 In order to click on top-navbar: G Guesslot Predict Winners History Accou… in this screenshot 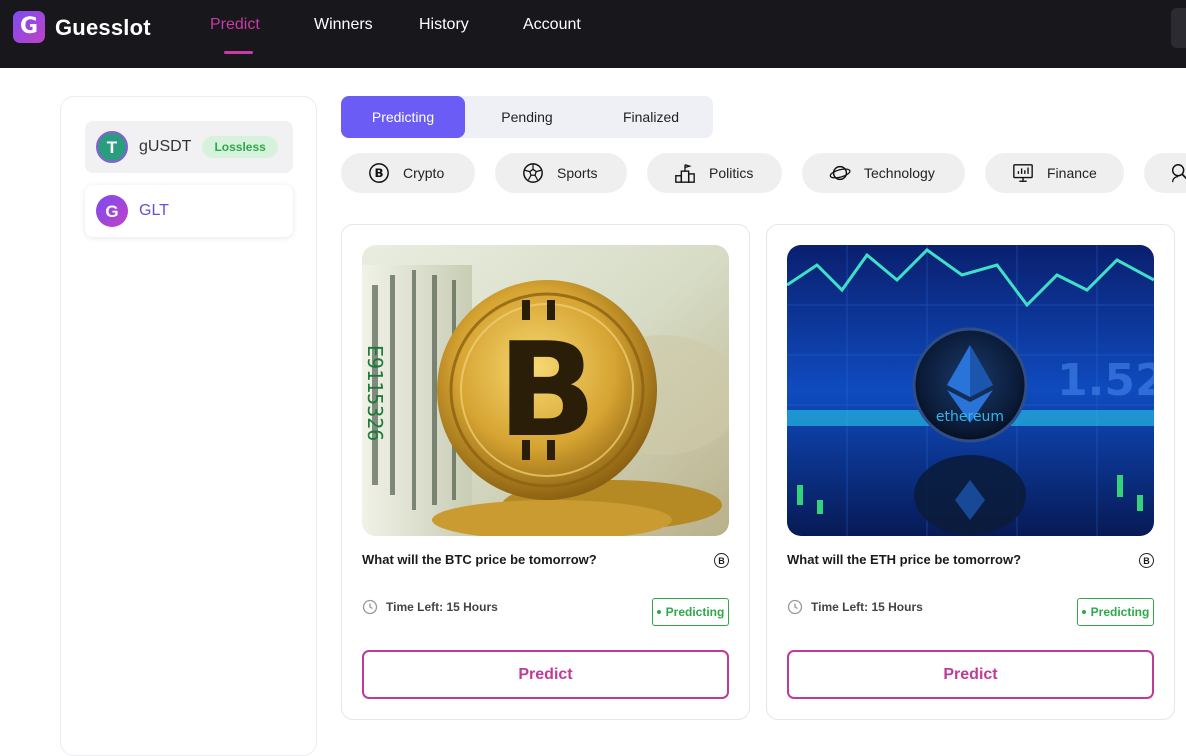, I will do `click(593, 34)`.